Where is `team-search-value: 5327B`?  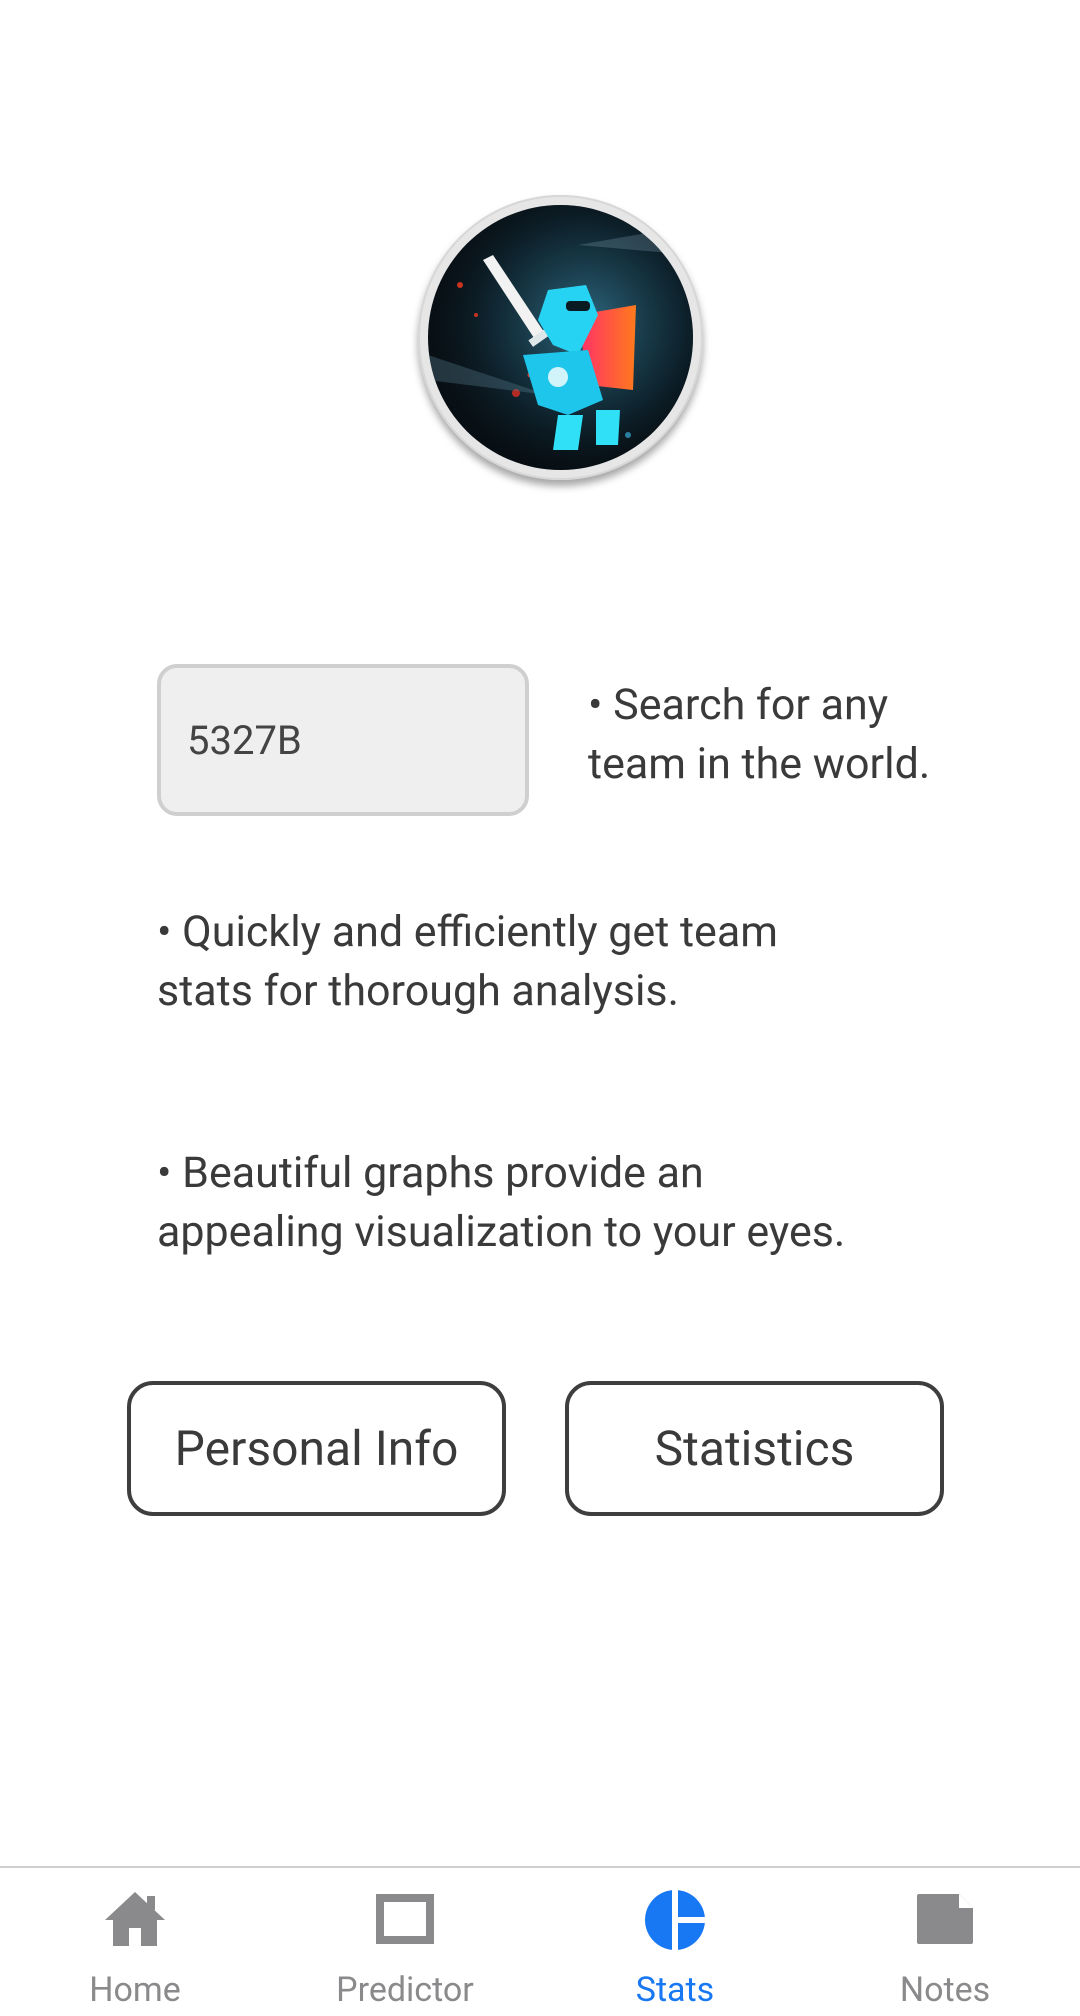 team-search-value: 5327B is located at coordinates (244, 740).